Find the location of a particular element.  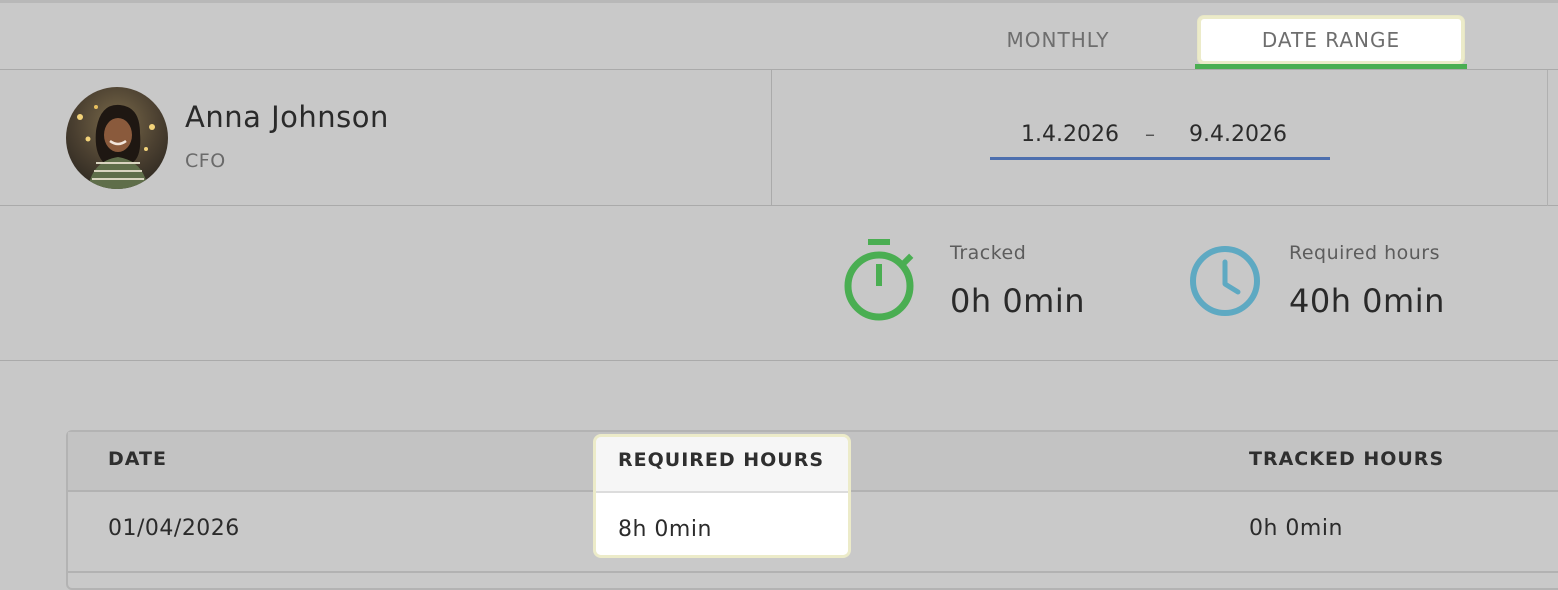

tab-monthly: MONTHLY is located at coordinates (1058, 40).